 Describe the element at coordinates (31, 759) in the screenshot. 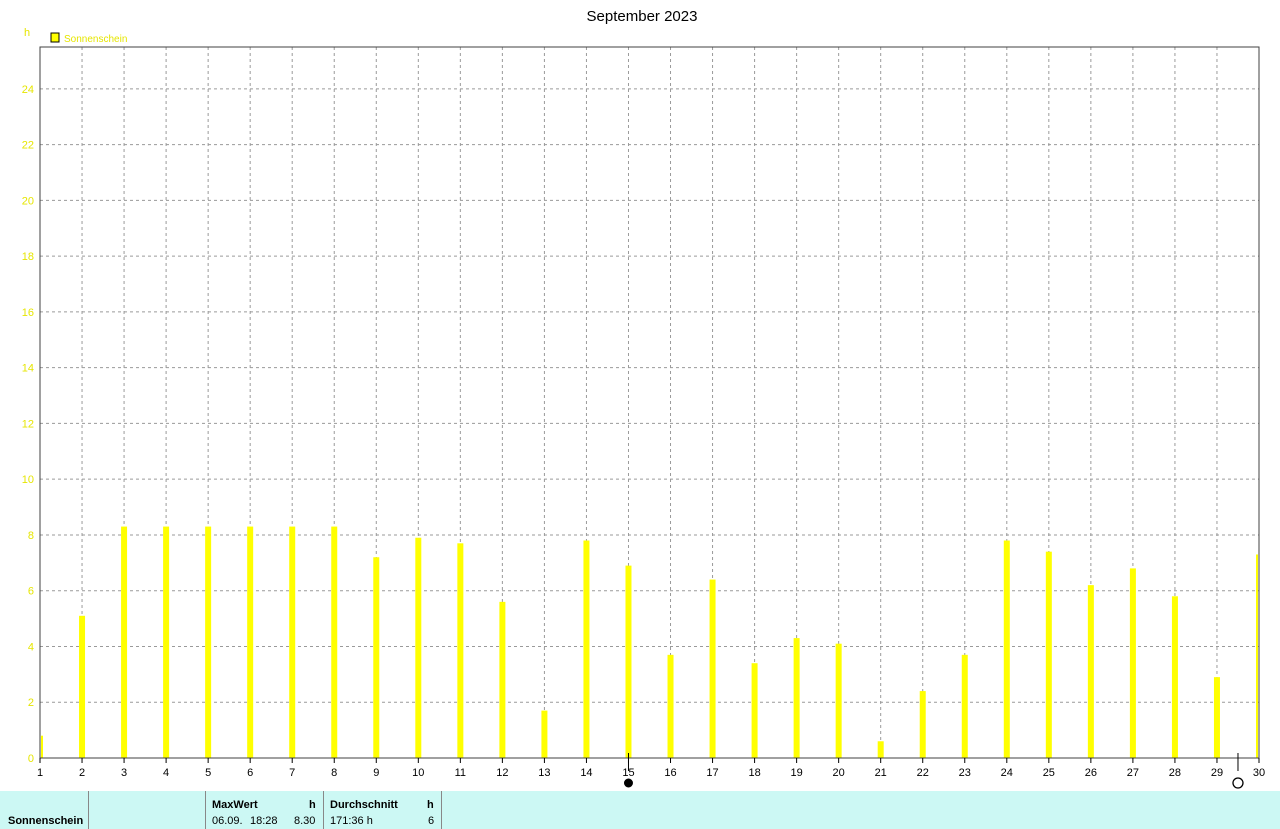

I see `y-tick-label: 0` at that location.